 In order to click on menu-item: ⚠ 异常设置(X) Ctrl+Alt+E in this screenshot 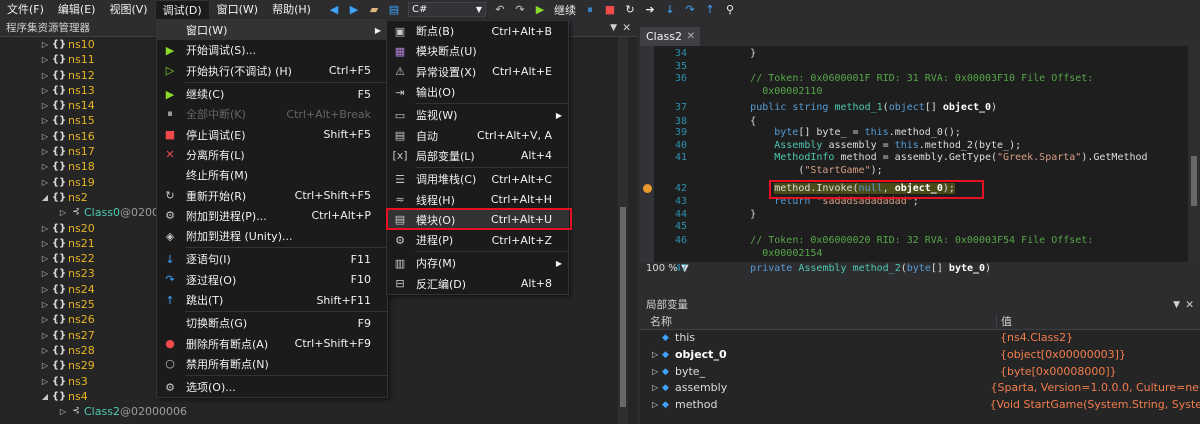, I will do `click(477, 72)`.